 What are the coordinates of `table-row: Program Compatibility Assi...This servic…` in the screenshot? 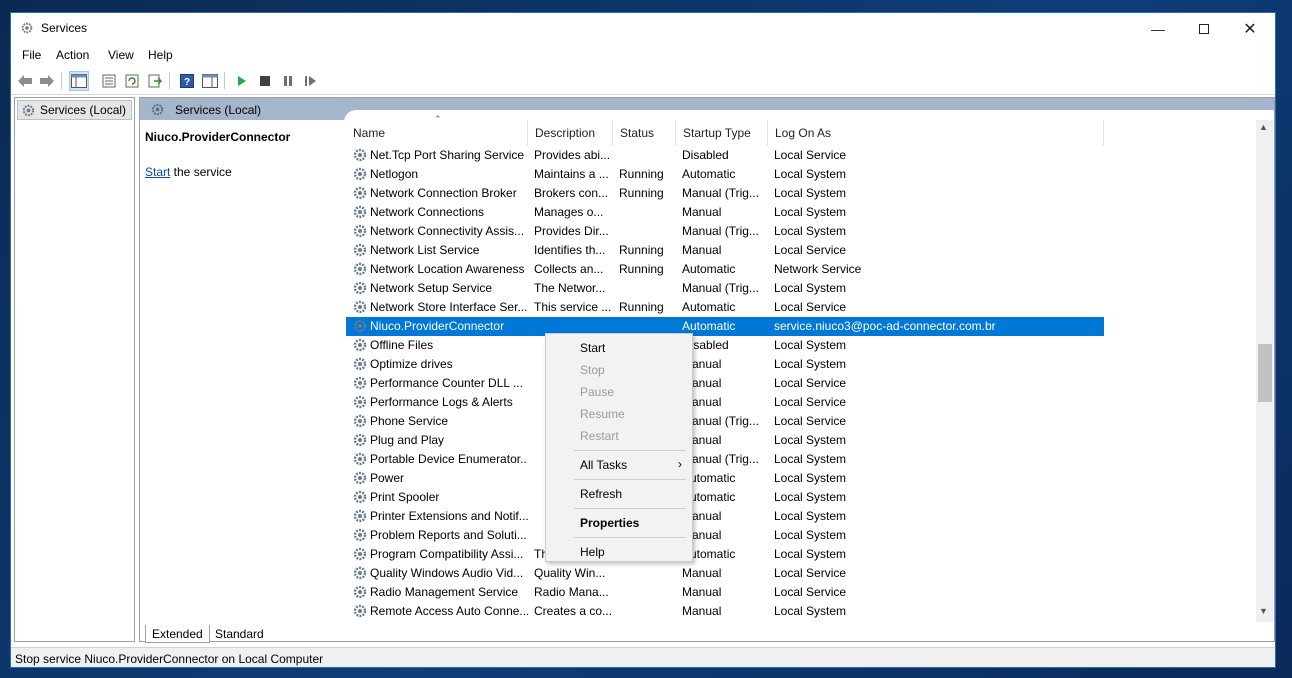 It's located at (725, 554).